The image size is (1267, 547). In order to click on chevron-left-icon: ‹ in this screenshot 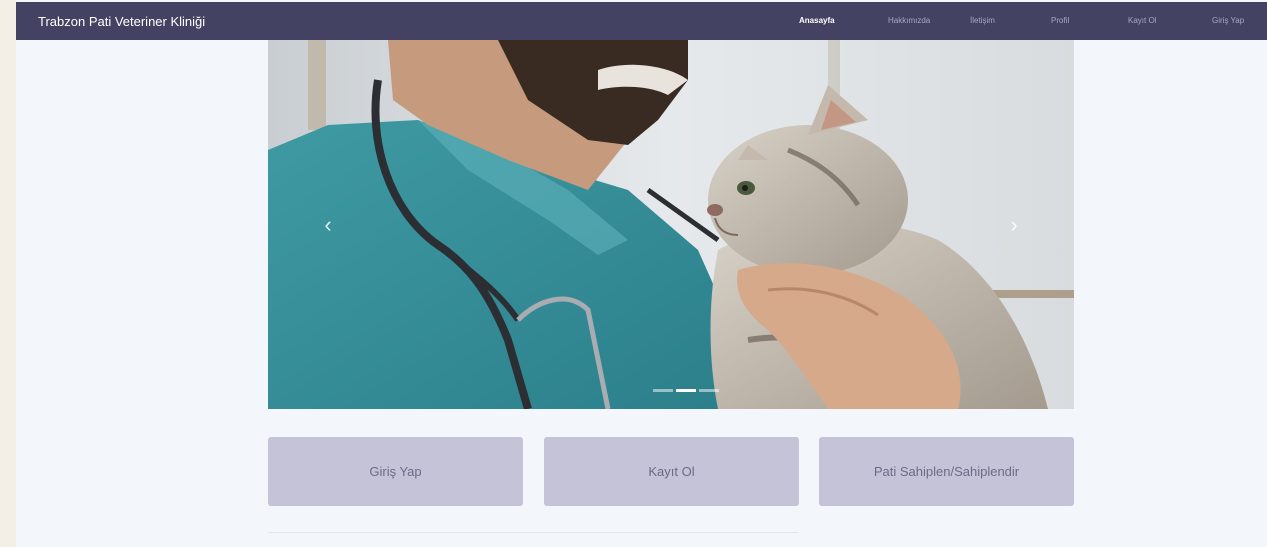, I will do `click(328, 224)`.